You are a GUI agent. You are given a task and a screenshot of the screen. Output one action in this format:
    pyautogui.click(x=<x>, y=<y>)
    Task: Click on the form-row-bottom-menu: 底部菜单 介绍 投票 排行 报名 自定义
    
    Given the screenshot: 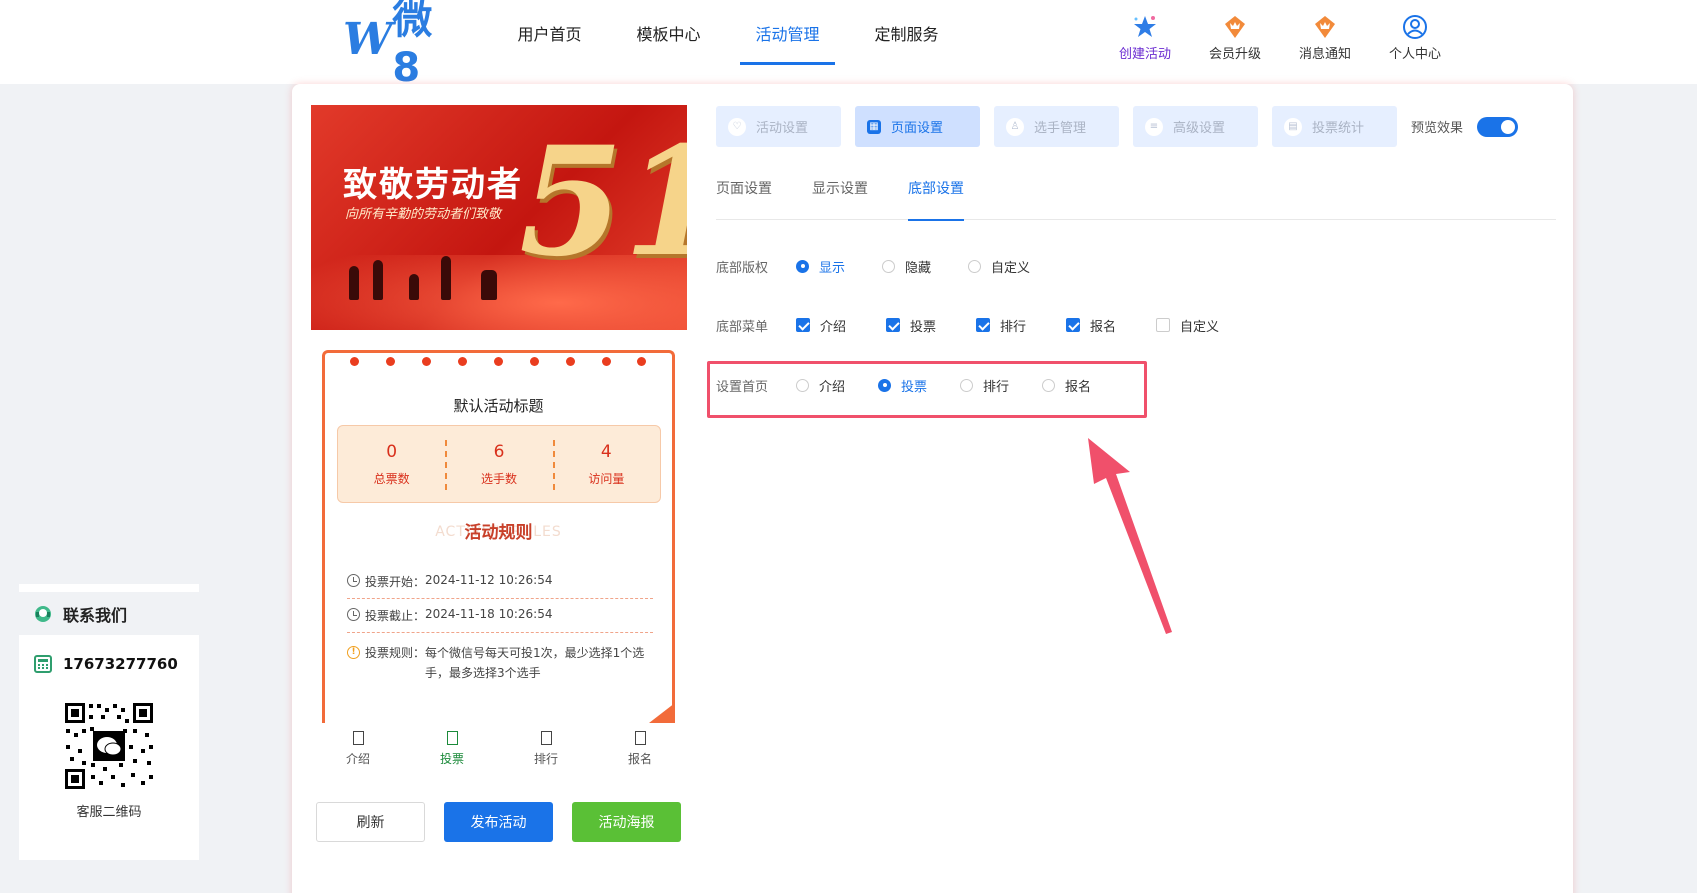 What is the action you would take?
    pyautogui.click(x=967, y=325)
    